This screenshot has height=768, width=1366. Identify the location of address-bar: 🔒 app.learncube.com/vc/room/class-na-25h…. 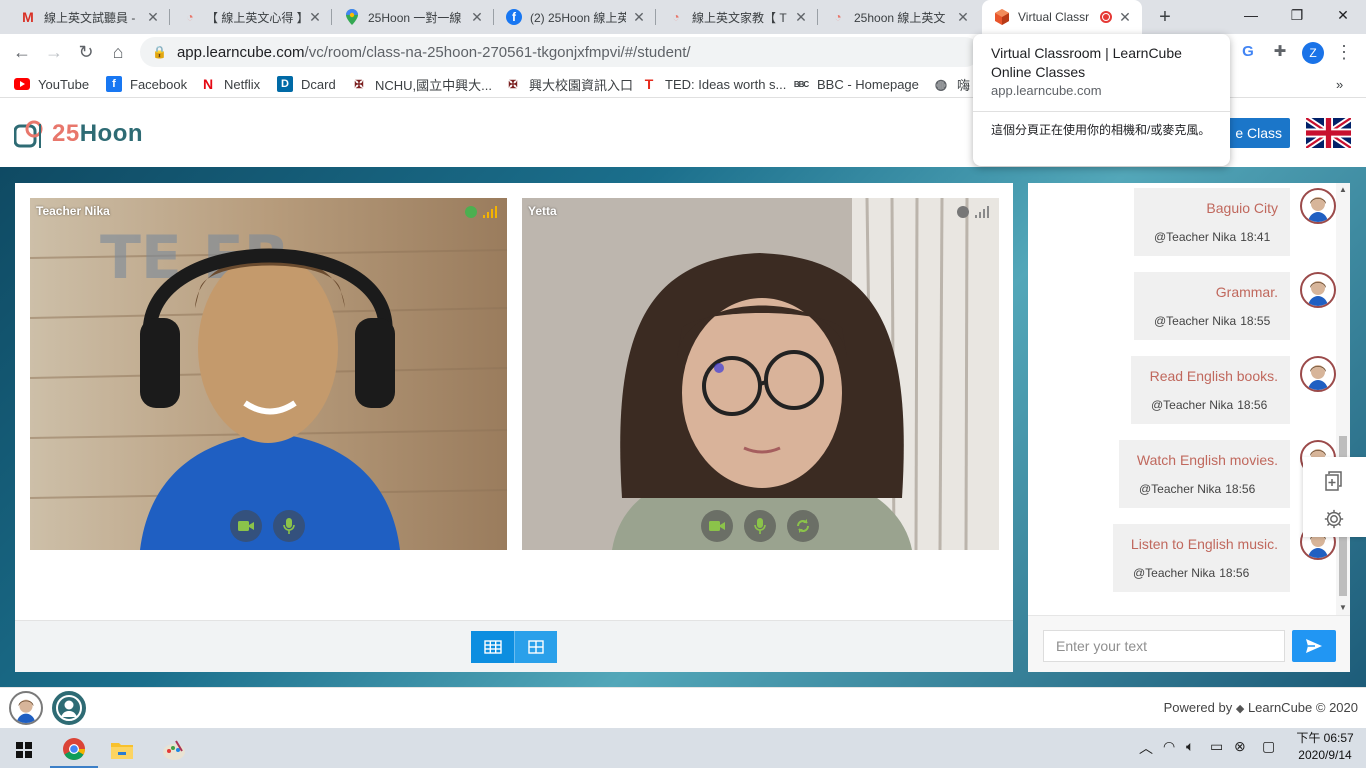
(560, 52).